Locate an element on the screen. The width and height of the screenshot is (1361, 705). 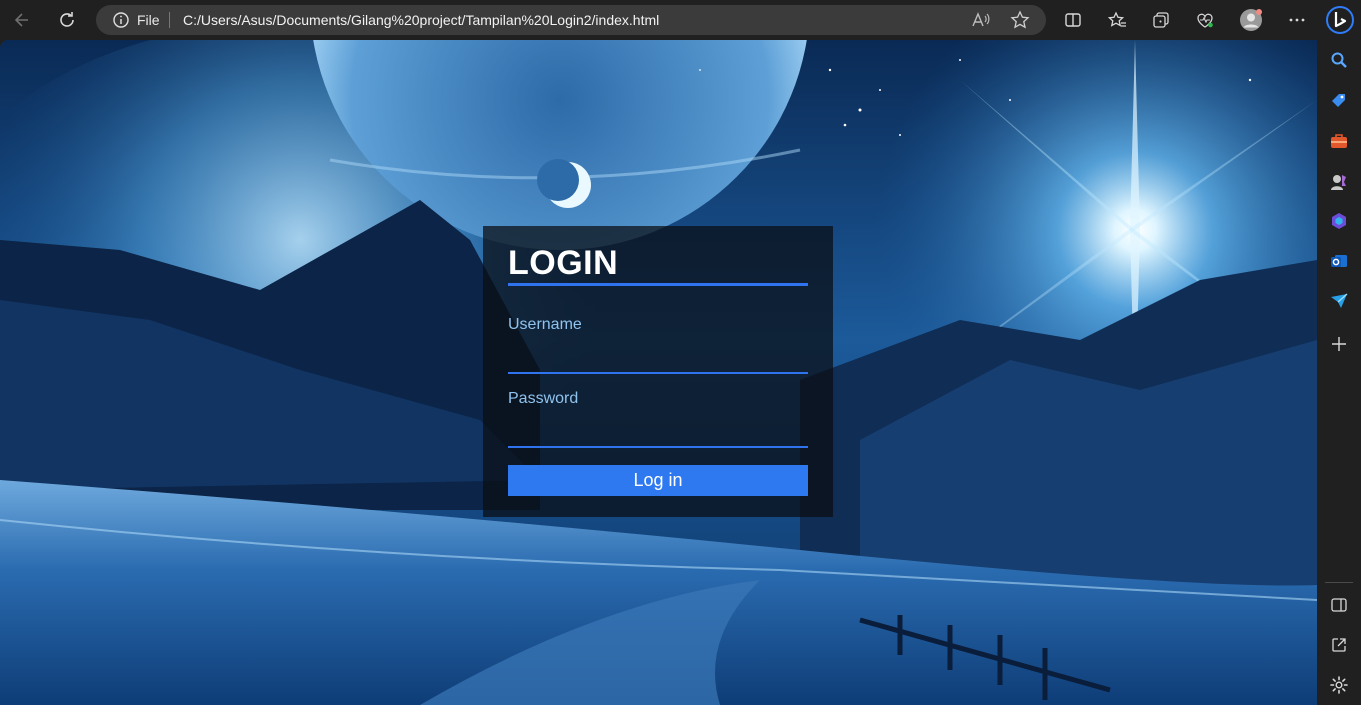
outlook-icon is located at coordinates (1339, 261).